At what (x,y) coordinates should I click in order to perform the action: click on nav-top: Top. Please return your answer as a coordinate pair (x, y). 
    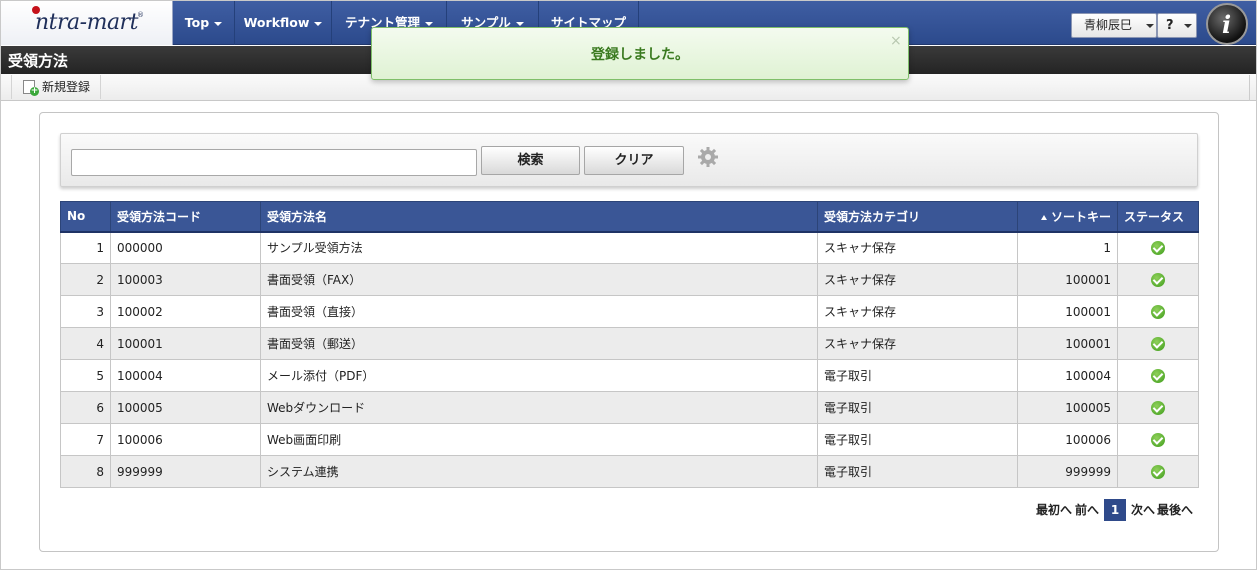
    Looking at the image, I should click on (204, 23).